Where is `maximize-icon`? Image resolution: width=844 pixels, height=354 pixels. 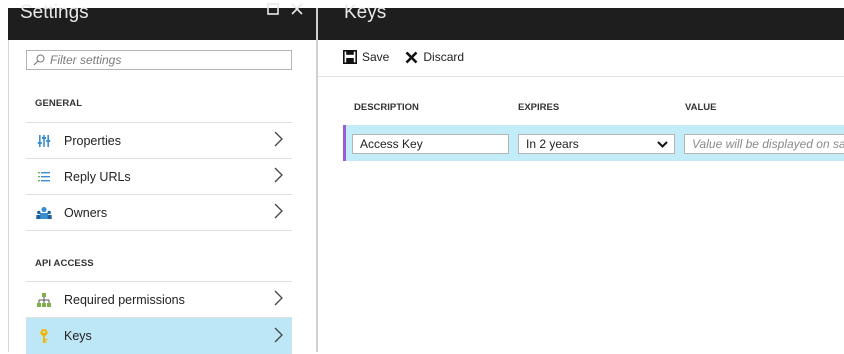
maximize-icon is located at coordinates (273, 10).